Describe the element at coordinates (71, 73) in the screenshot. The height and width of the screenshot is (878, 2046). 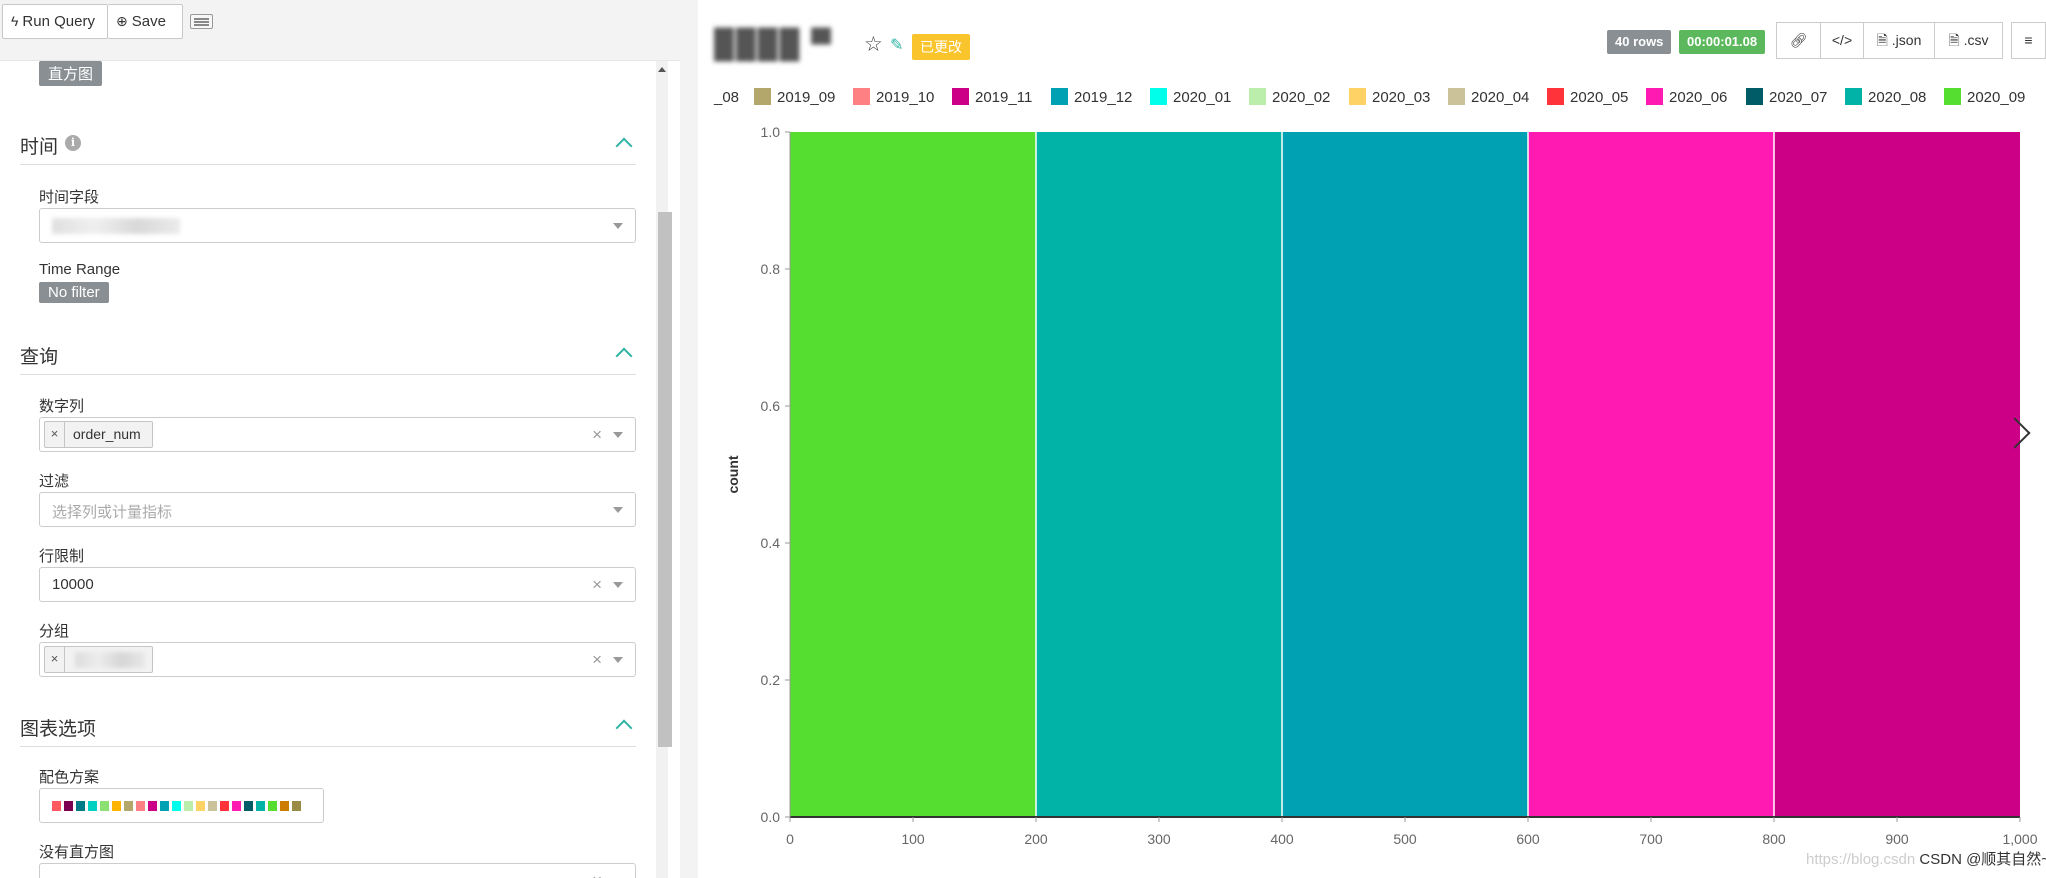
I see `viz-type-badge: 直方图` at that location.